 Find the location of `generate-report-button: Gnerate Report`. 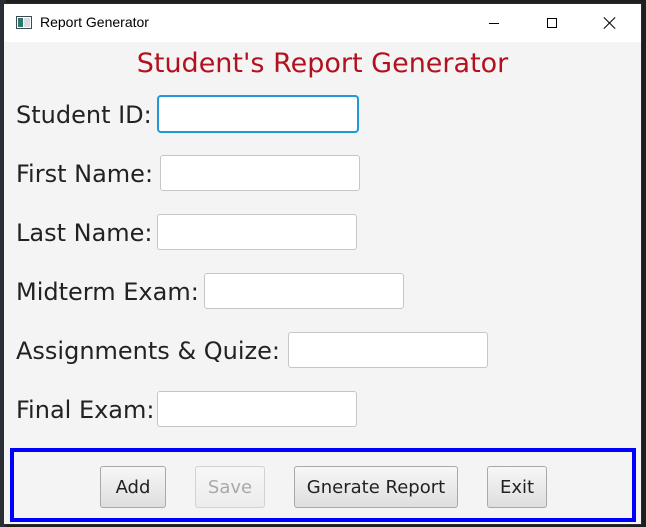

generate-report-button: Gnerate Report is located at coordinates (376, 487).